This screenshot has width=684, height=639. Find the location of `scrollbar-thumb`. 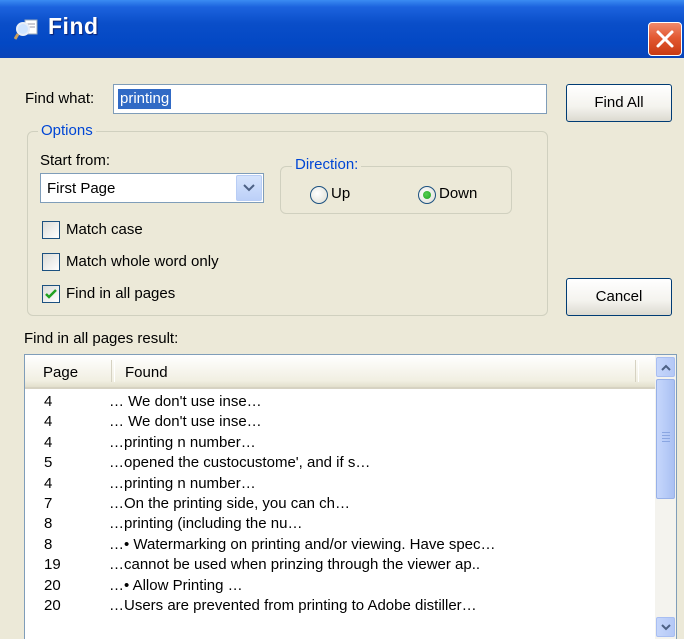

scrollbar-thumb is located at coordinates (665, 439).